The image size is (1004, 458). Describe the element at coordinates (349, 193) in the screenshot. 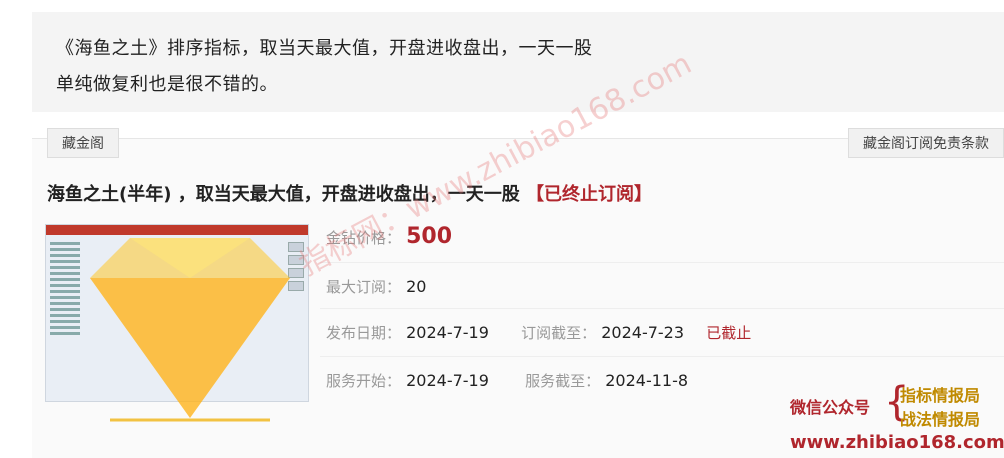

I see `product-title: 海鱼之土(半年) ，取当天最大值，开盘进收盘出，一天一股 【已终止订阅】` at that location.